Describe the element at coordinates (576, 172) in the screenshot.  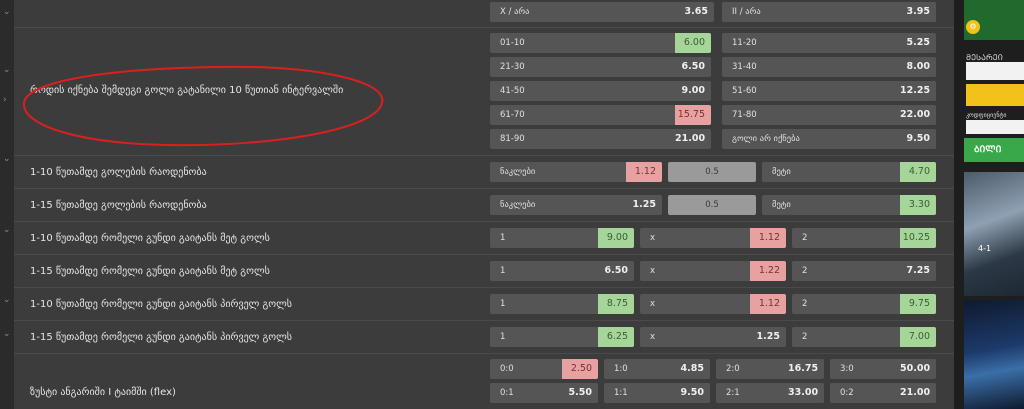
I see `under-odds-button: ნაკლები 1.12` at that location.